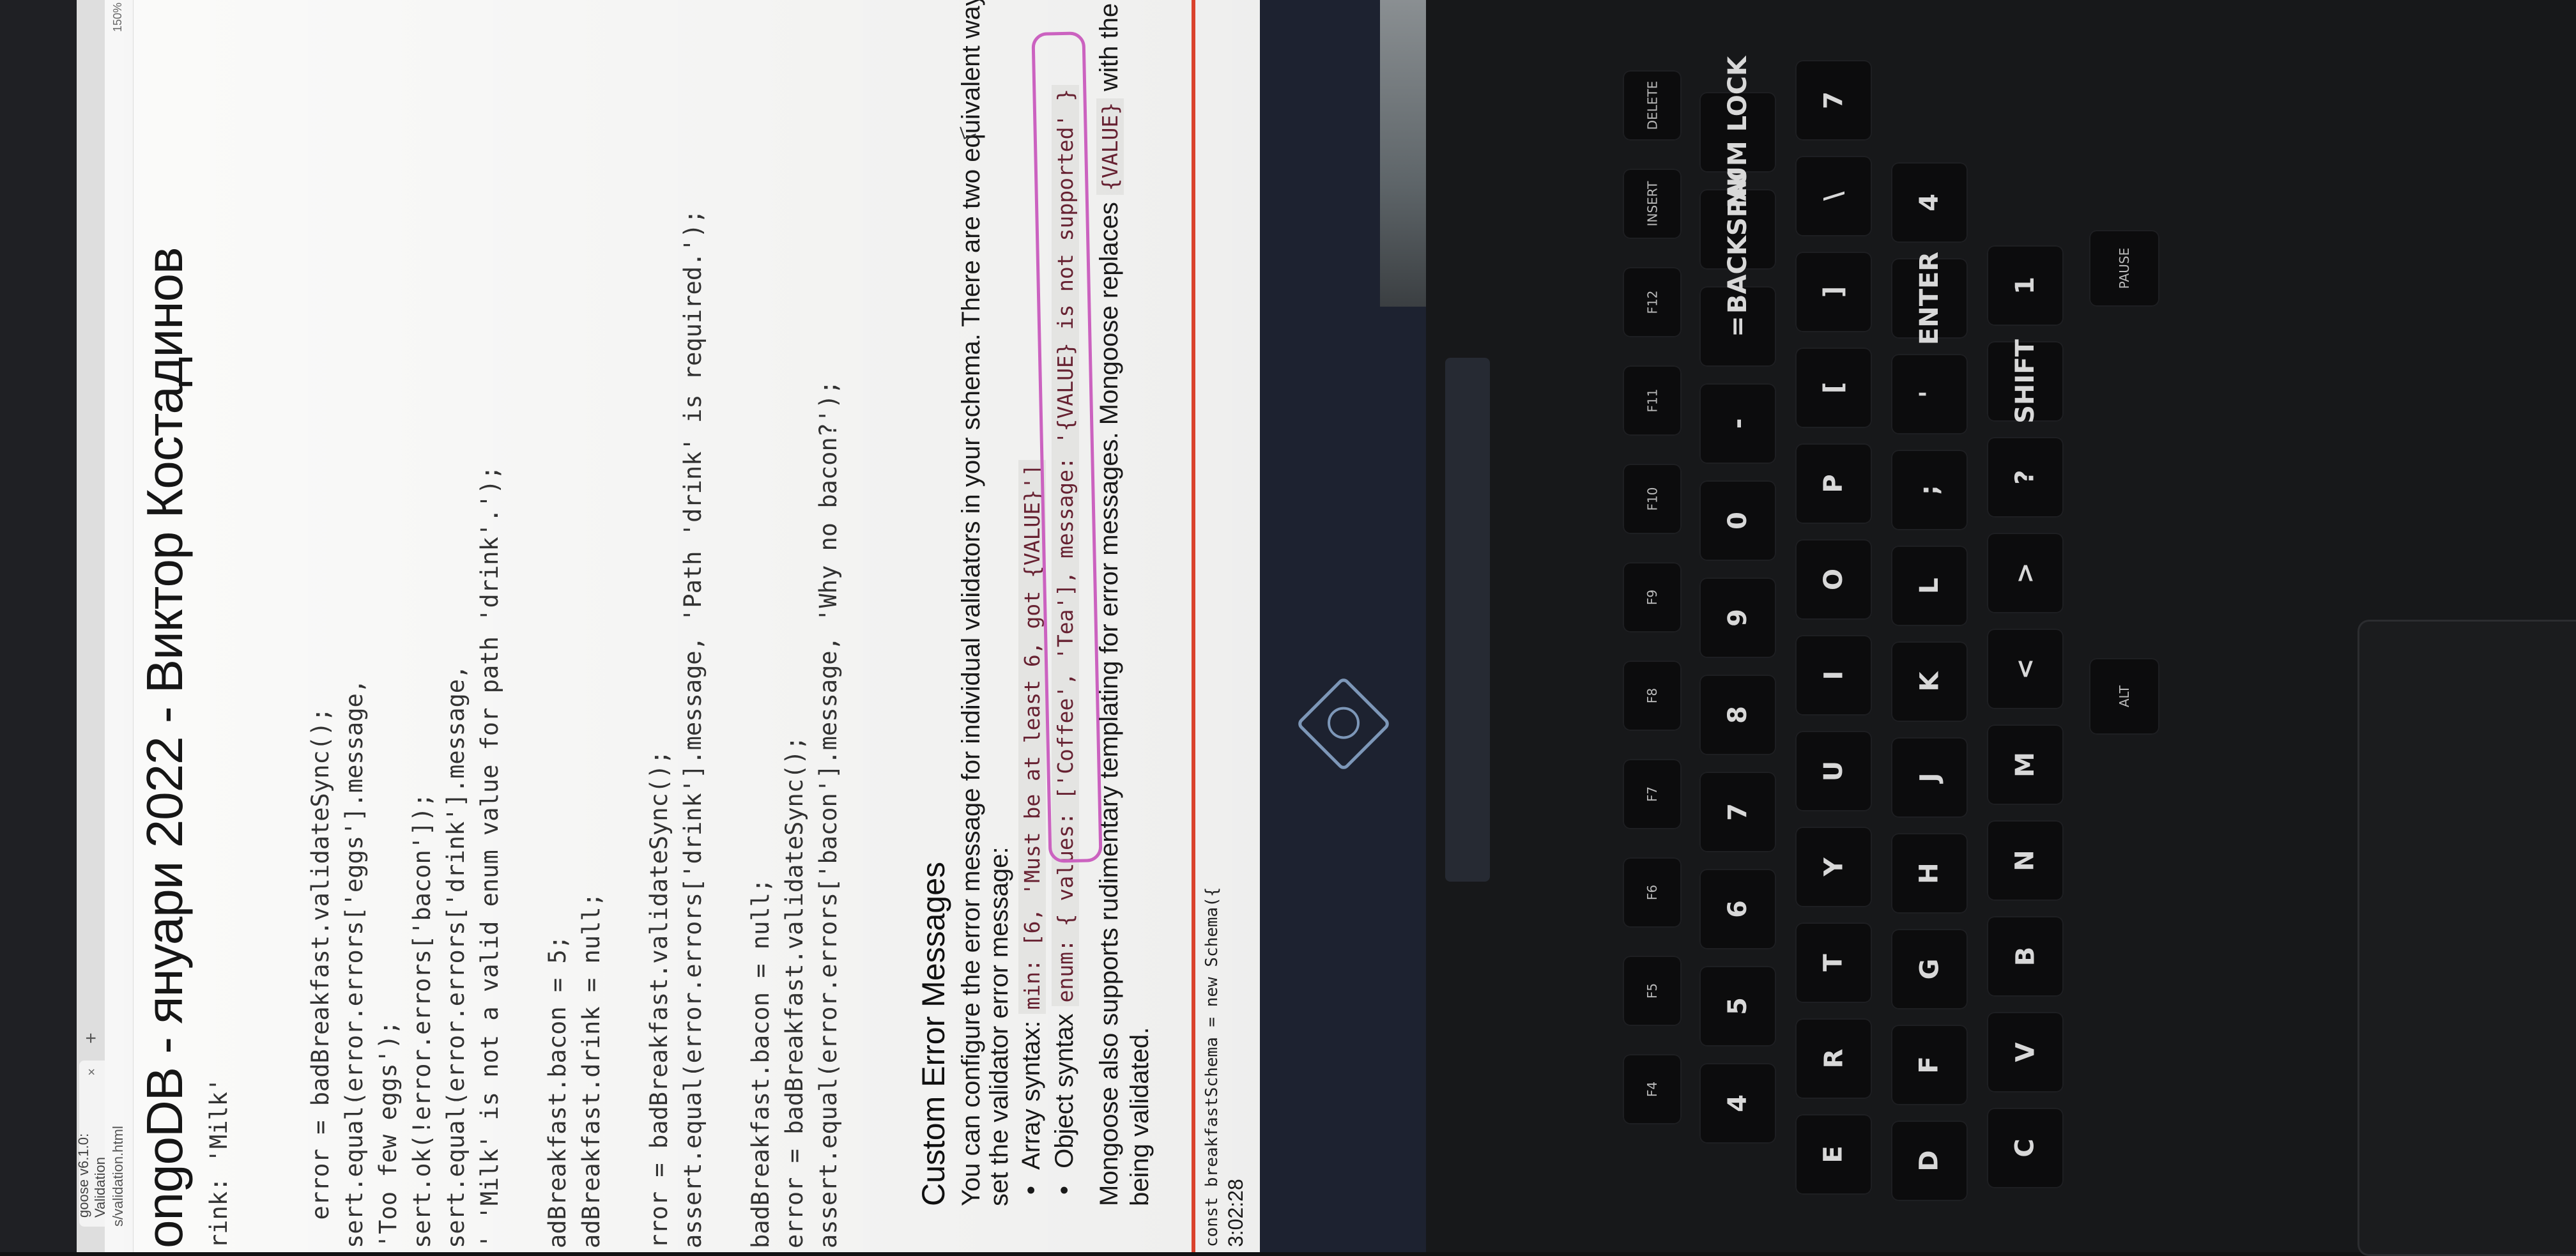 The width and height of the screenshot is (2576, 1256). I want to click on key-label: U, so click(1833, 771).